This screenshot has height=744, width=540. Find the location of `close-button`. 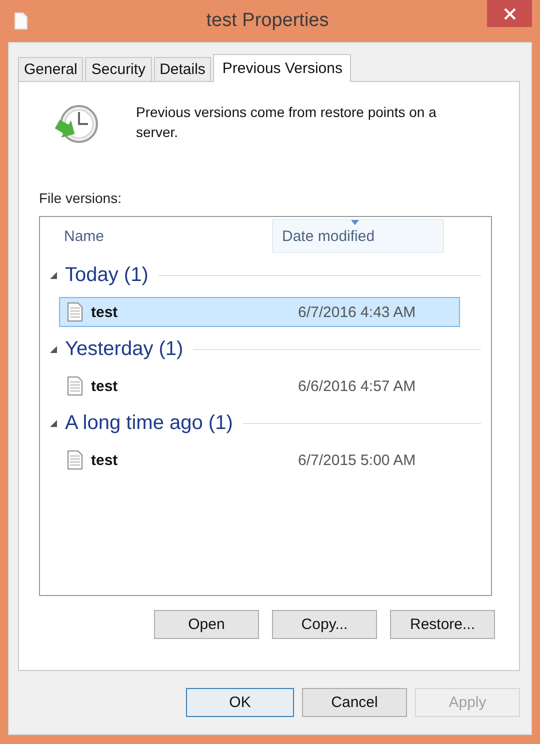

close-button is located at coordinates (509, 13).